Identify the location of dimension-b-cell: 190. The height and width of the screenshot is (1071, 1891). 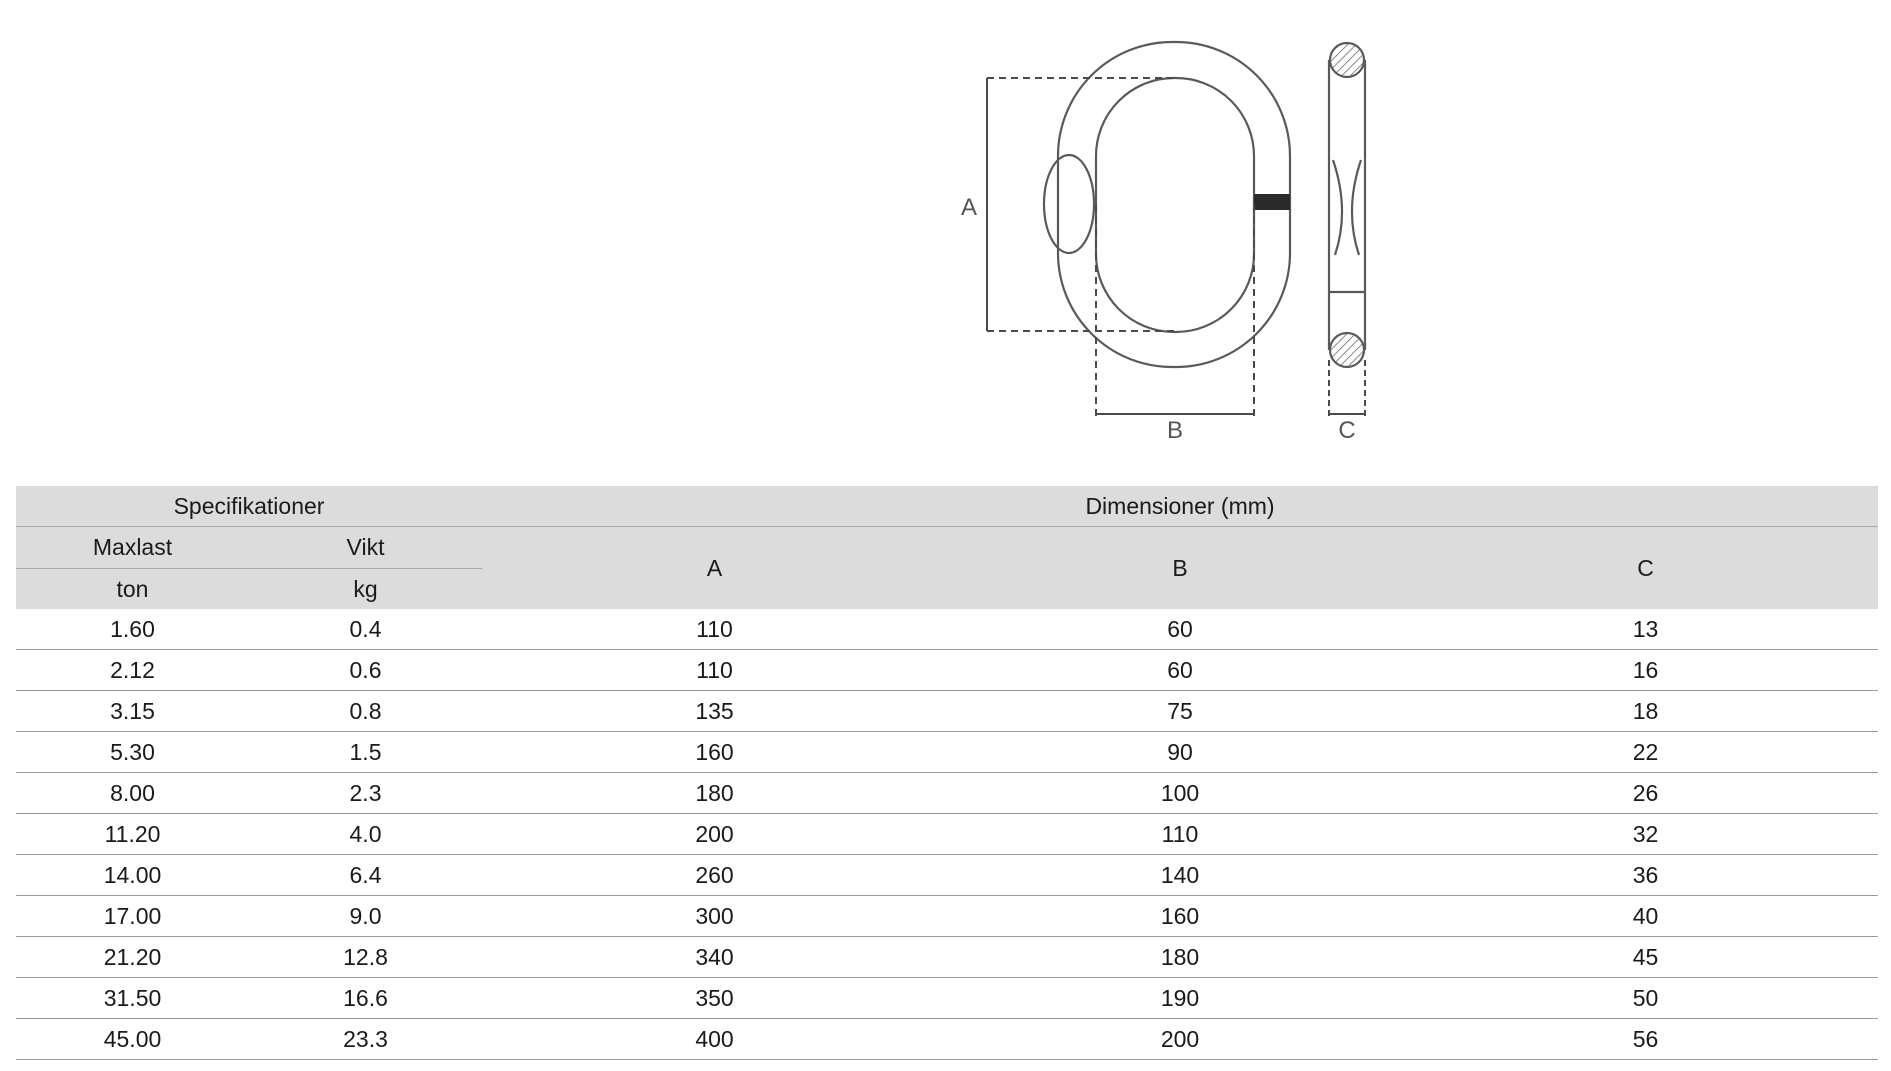
(1180, 998).